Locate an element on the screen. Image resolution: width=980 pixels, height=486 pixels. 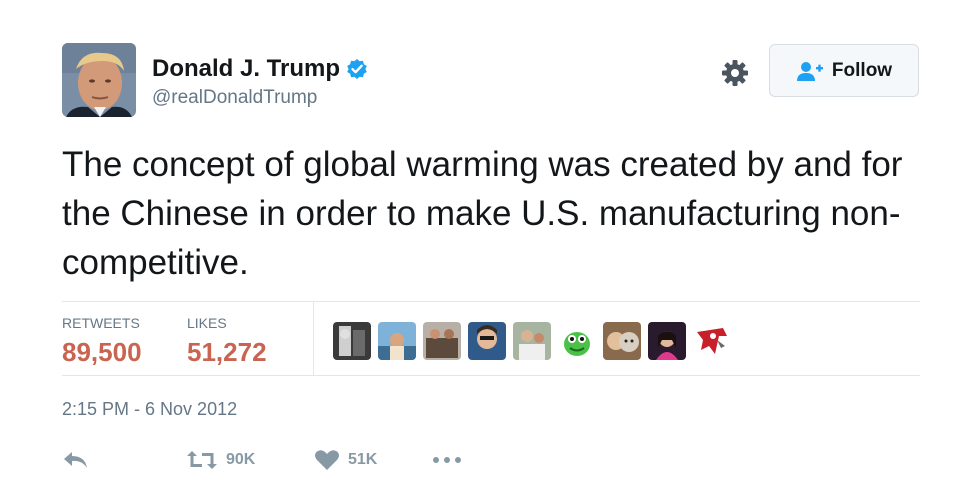
reply-button is located at coordinates (76, 460).